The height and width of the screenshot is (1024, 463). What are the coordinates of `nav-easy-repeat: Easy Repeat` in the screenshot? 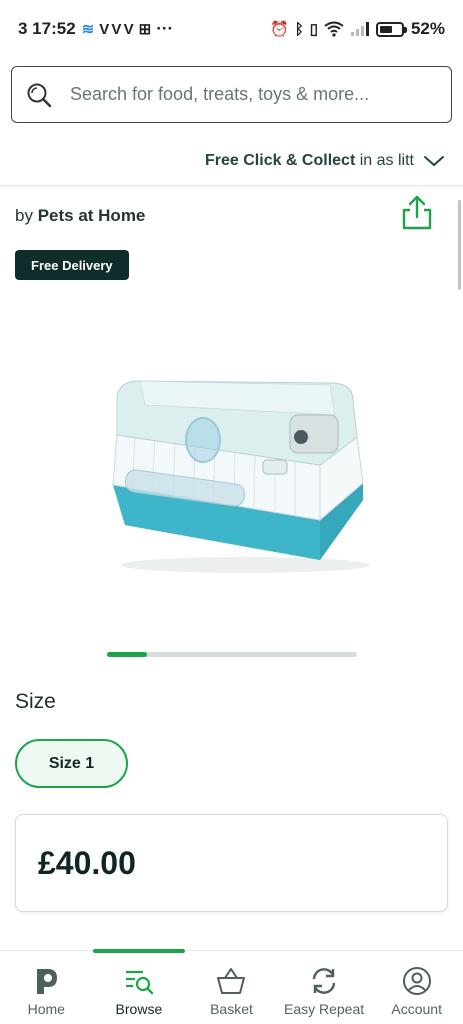 It's located at (324, 987).